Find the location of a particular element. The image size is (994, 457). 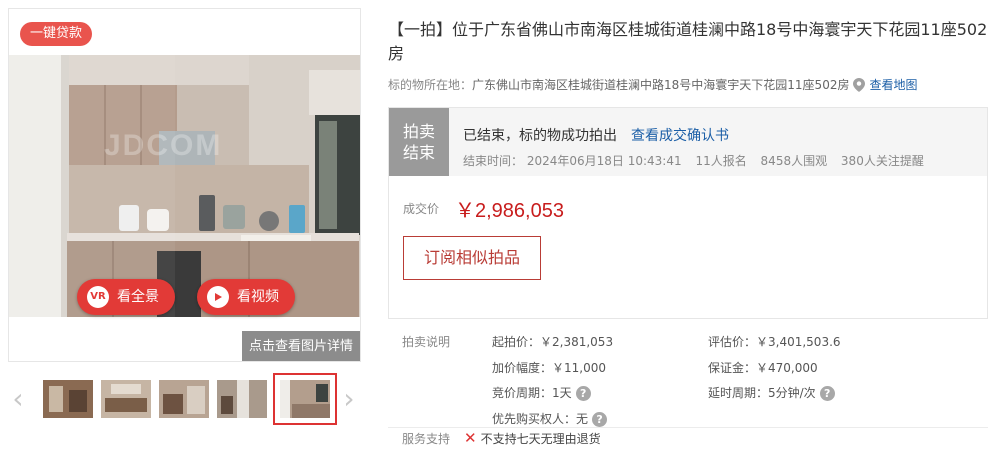

no-return-policy: 不支持七天无理由退货 is located at coordinates (540, 439).